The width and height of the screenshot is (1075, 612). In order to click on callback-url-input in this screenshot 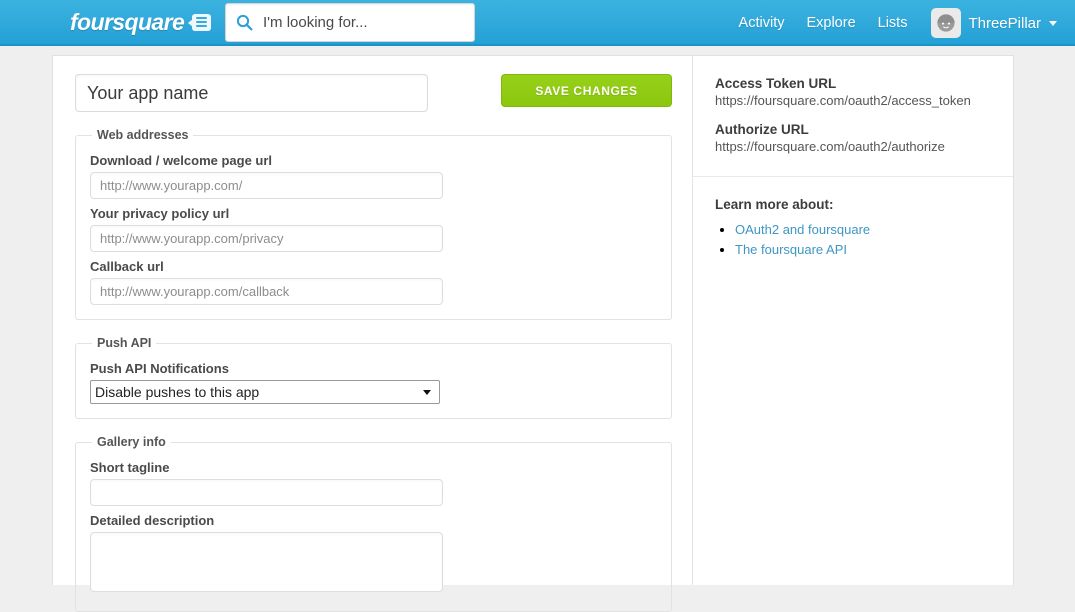, I will do `click(266, 291)`.